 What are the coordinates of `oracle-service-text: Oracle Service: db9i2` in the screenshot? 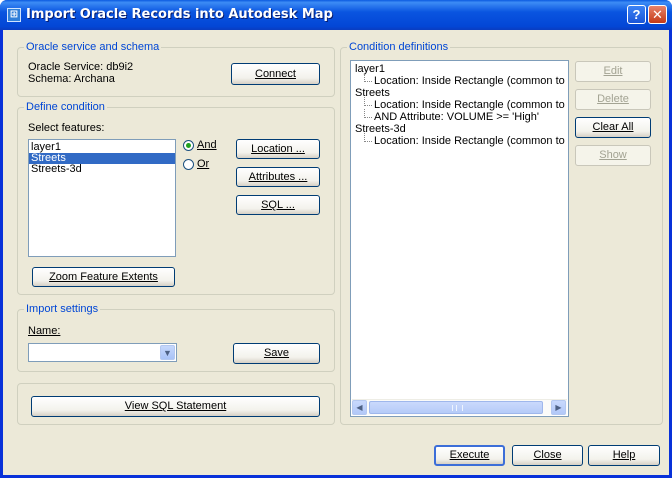 It's located at (81, 67).